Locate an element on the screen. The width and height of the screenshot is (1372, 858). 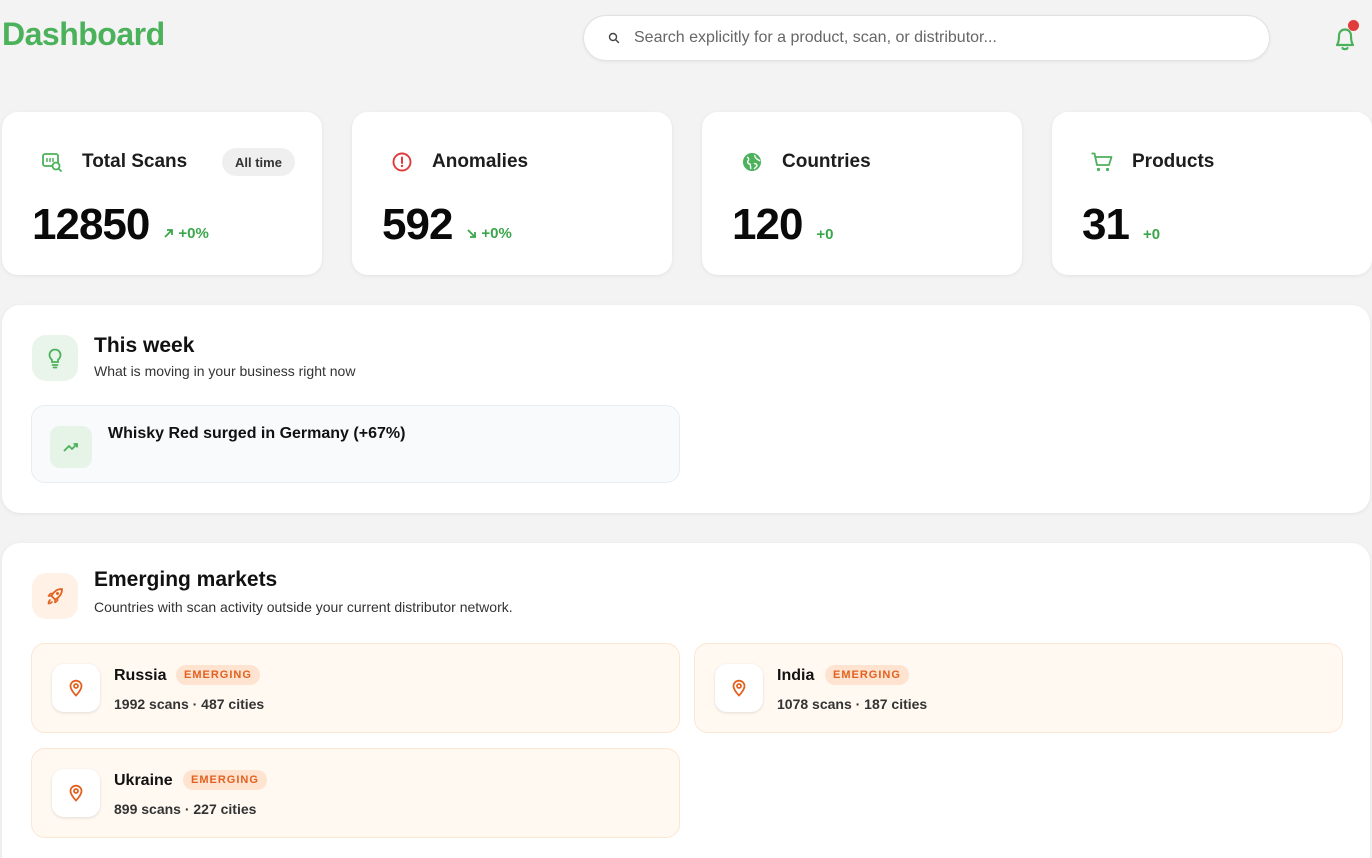
market-card-india: India EMERGING 1078 scans · 187 cities is located at coordinates (1018, 688).